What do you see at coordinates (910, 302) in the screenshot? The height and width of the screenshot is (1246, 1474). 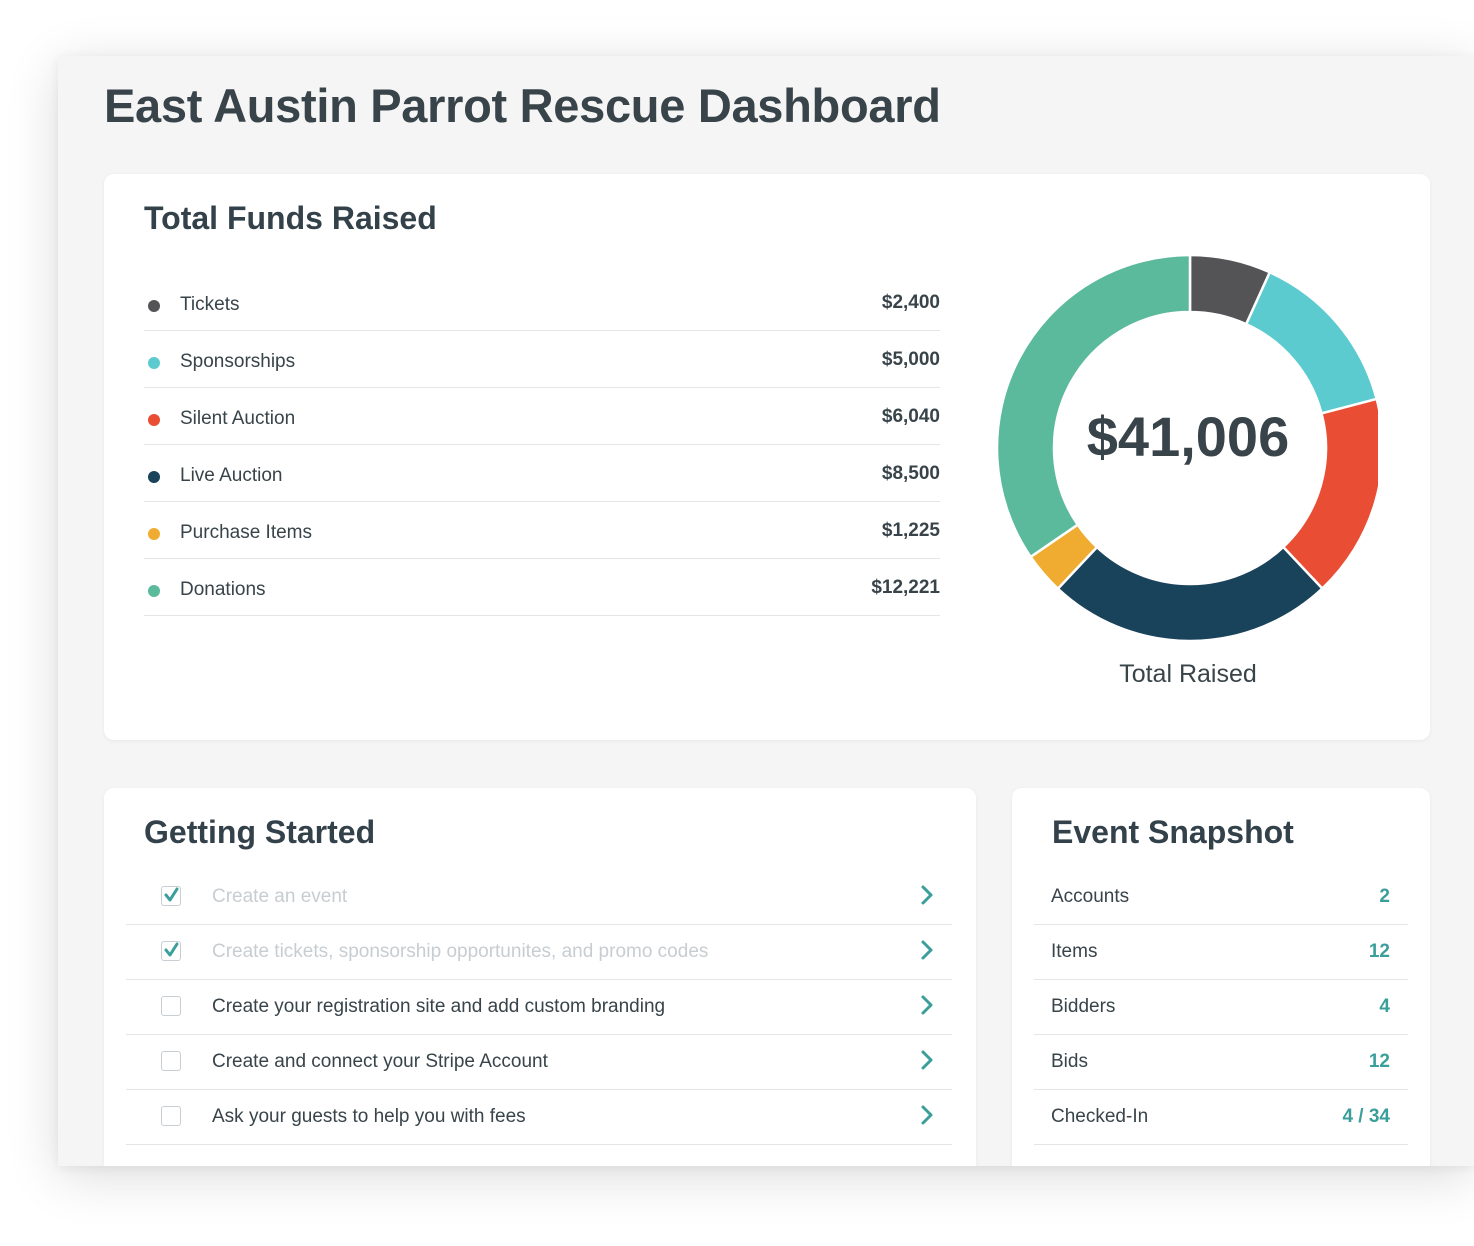 I see `fund-value-tickets: $2,400` at bounding box center [910, 302].